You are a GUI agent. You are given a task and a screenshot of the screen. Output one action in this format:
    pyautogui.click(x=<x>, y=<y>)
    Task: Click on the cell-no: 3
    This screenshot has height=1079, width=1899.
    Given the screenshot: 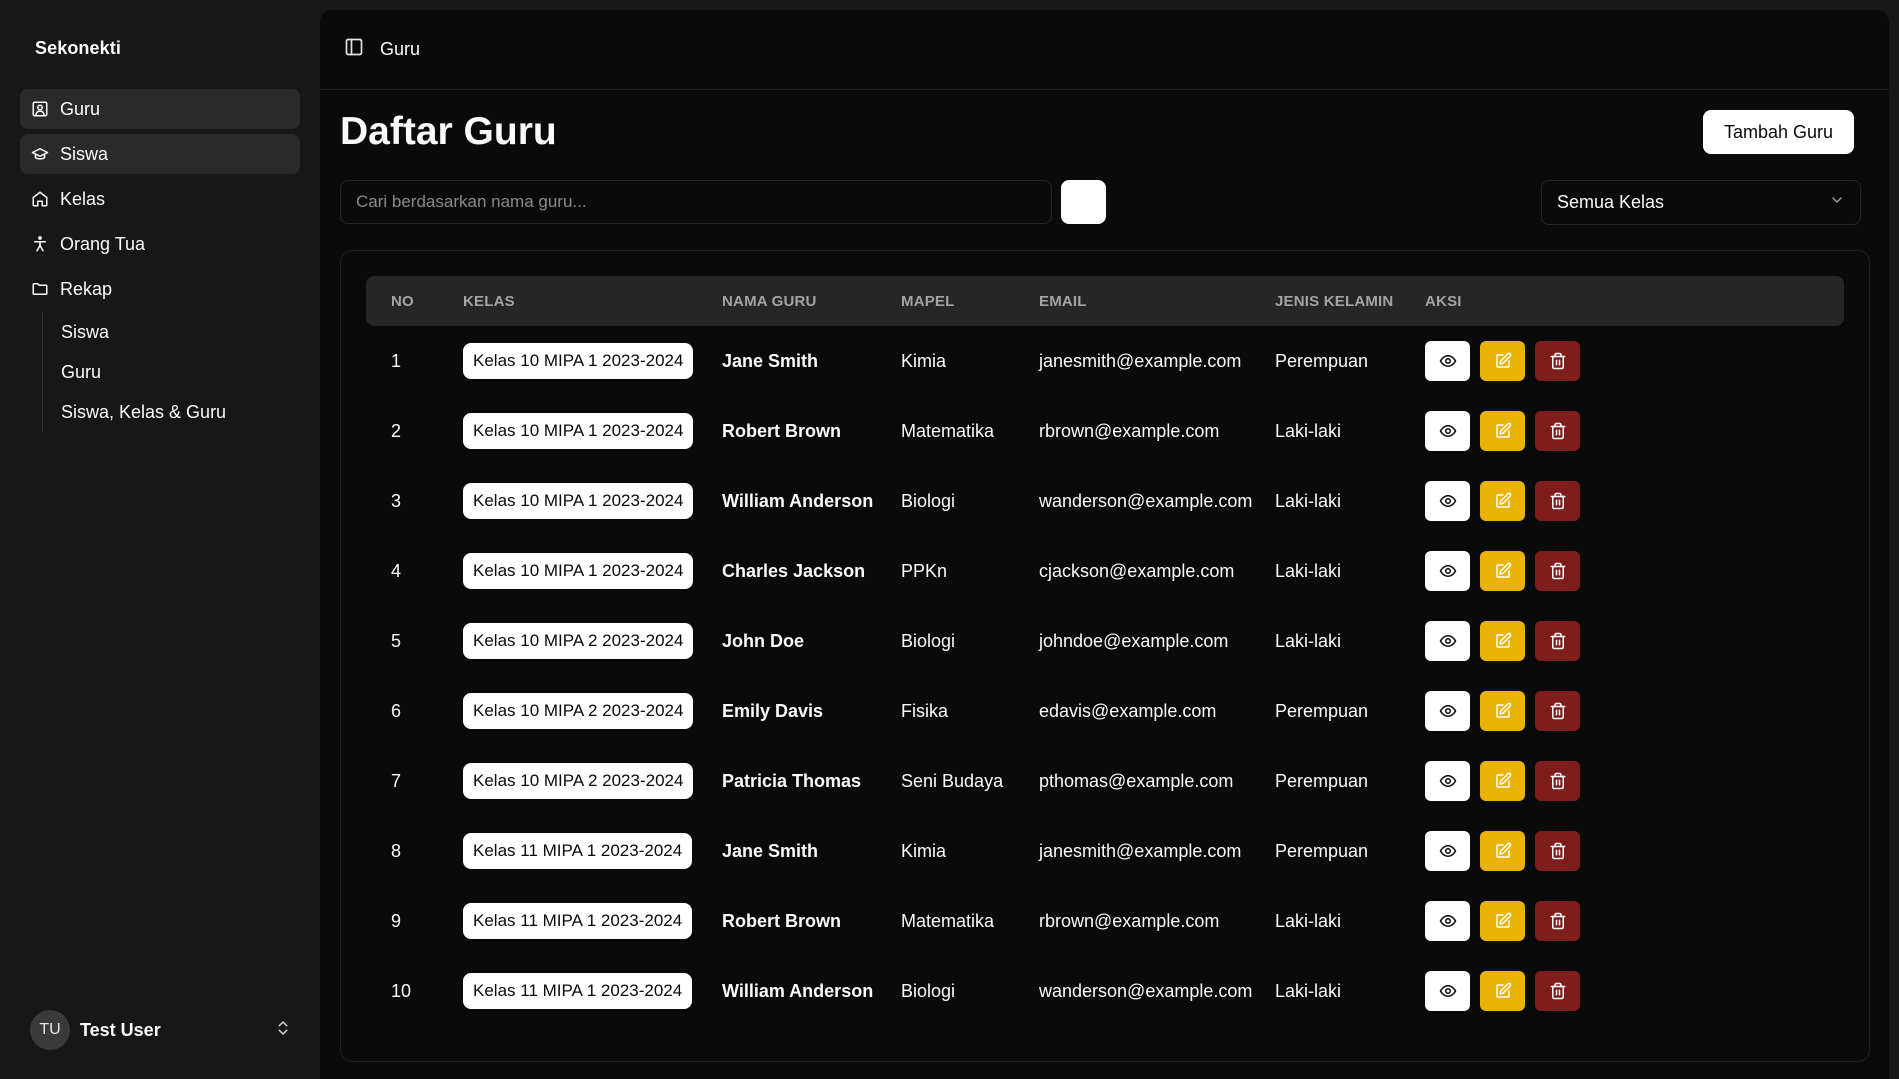 What is the action you would take?
    pyautogui.click(x=396, y=500)
    